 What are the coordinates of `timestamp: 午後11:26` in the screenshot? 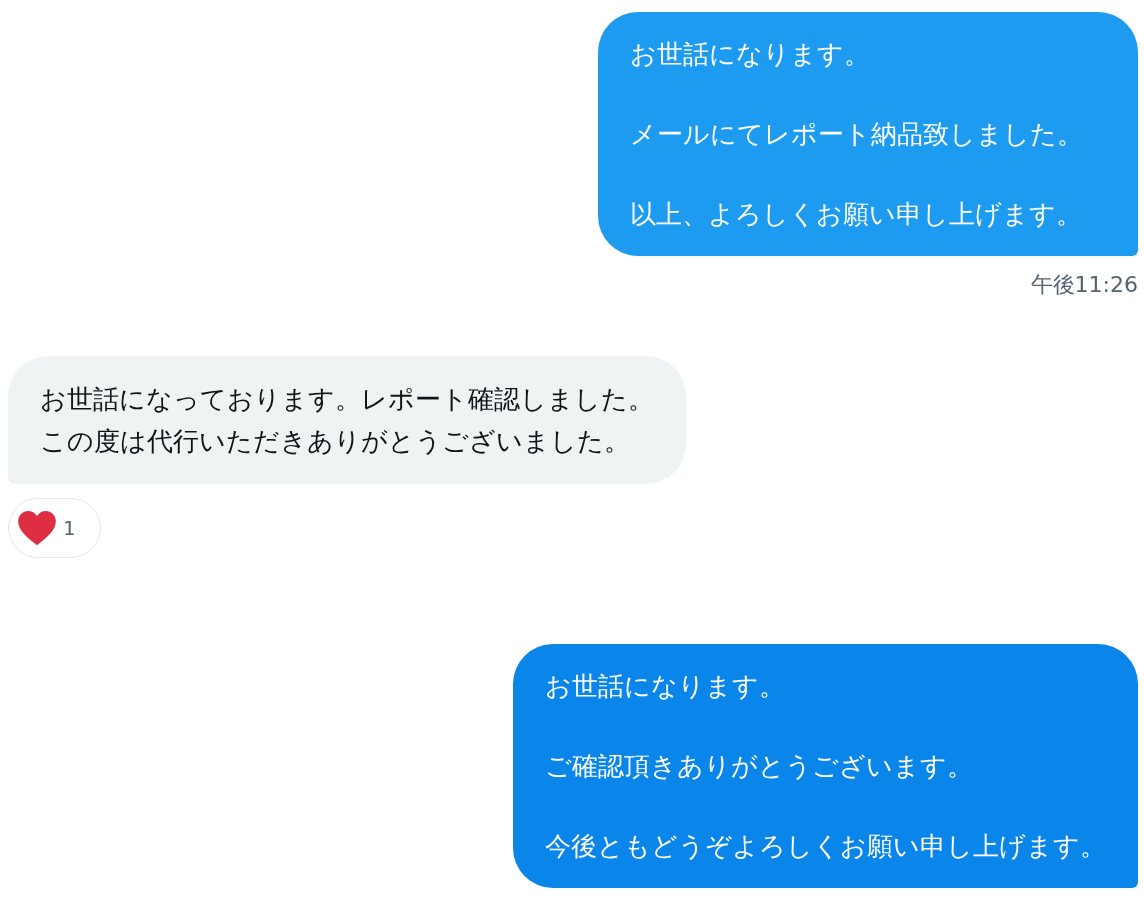 It's located at (1084, 285).